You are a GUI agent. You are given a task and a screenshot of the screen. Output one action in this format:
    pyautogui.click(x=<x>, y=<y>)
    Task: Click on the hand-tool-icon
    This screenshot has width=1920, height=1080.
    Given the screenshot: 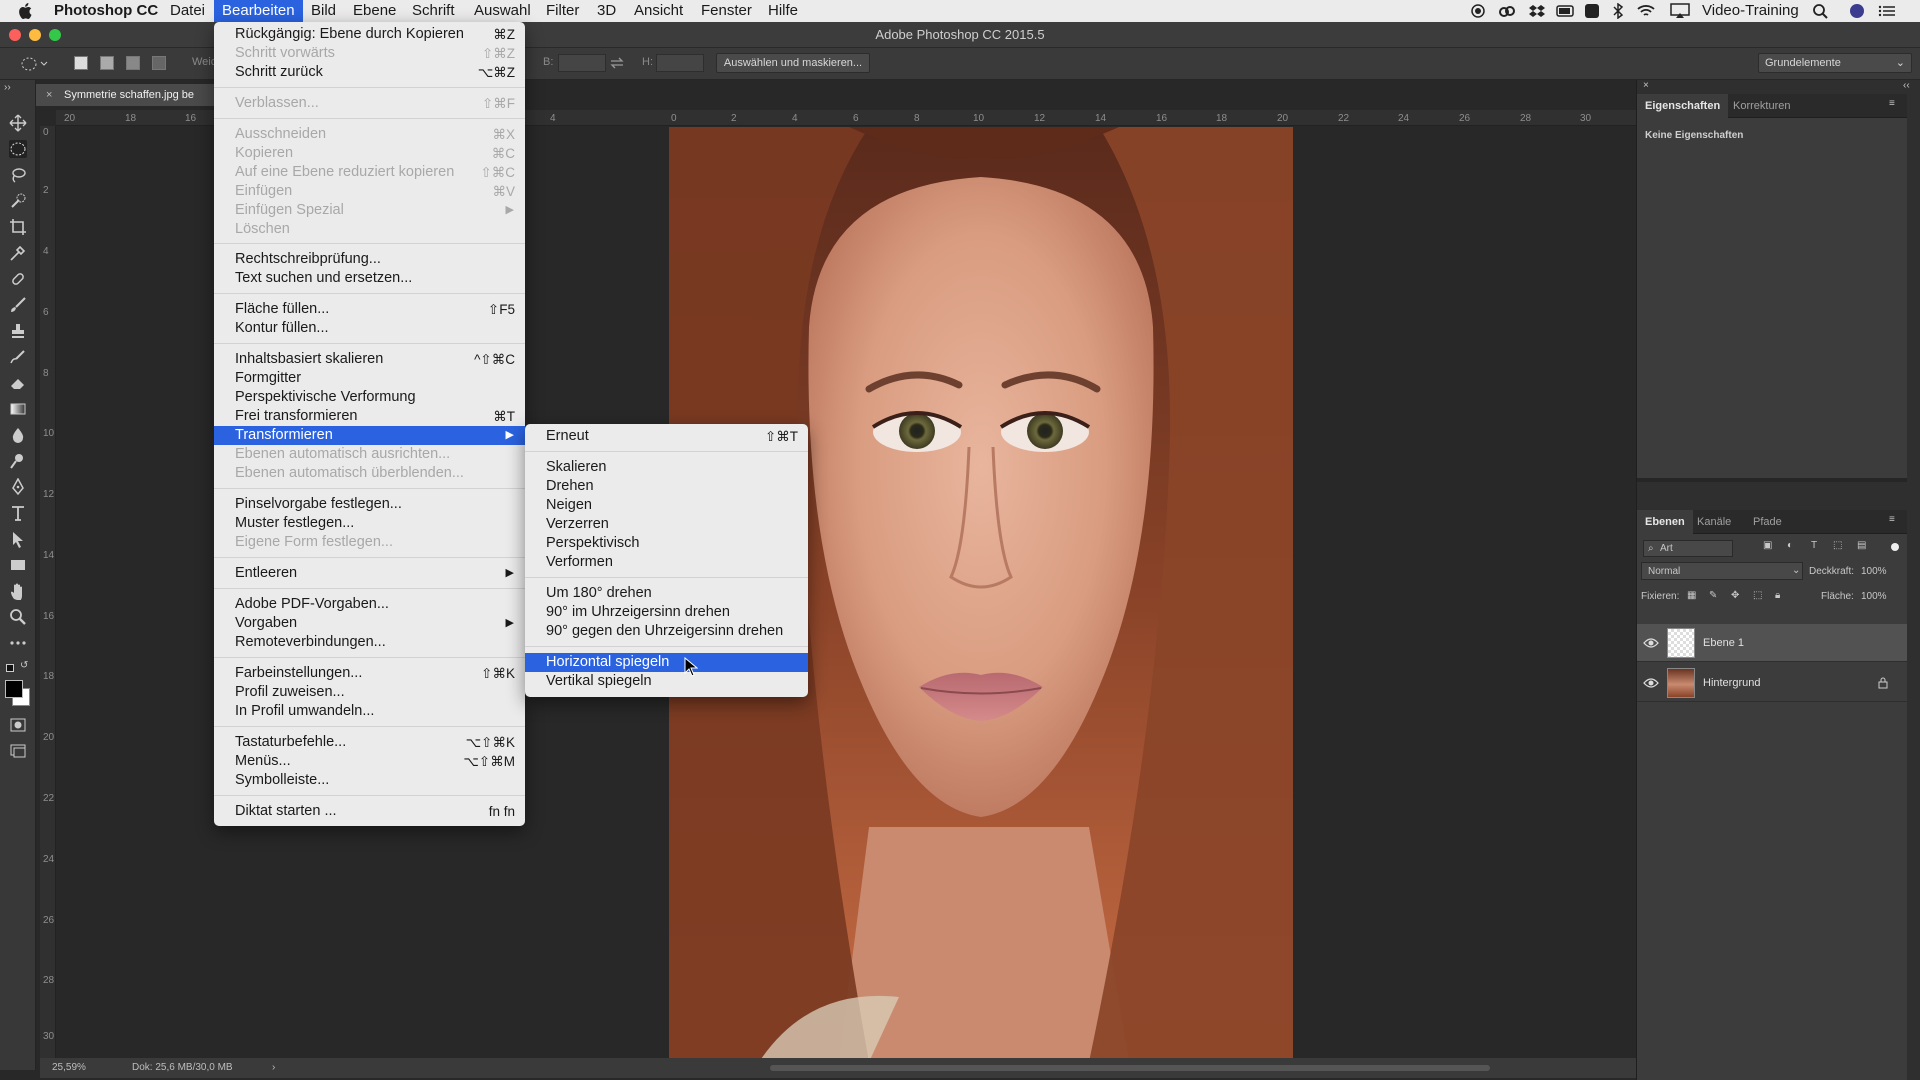 What is the action you would take?
    pyautogui.click(x=18, y=591)
    